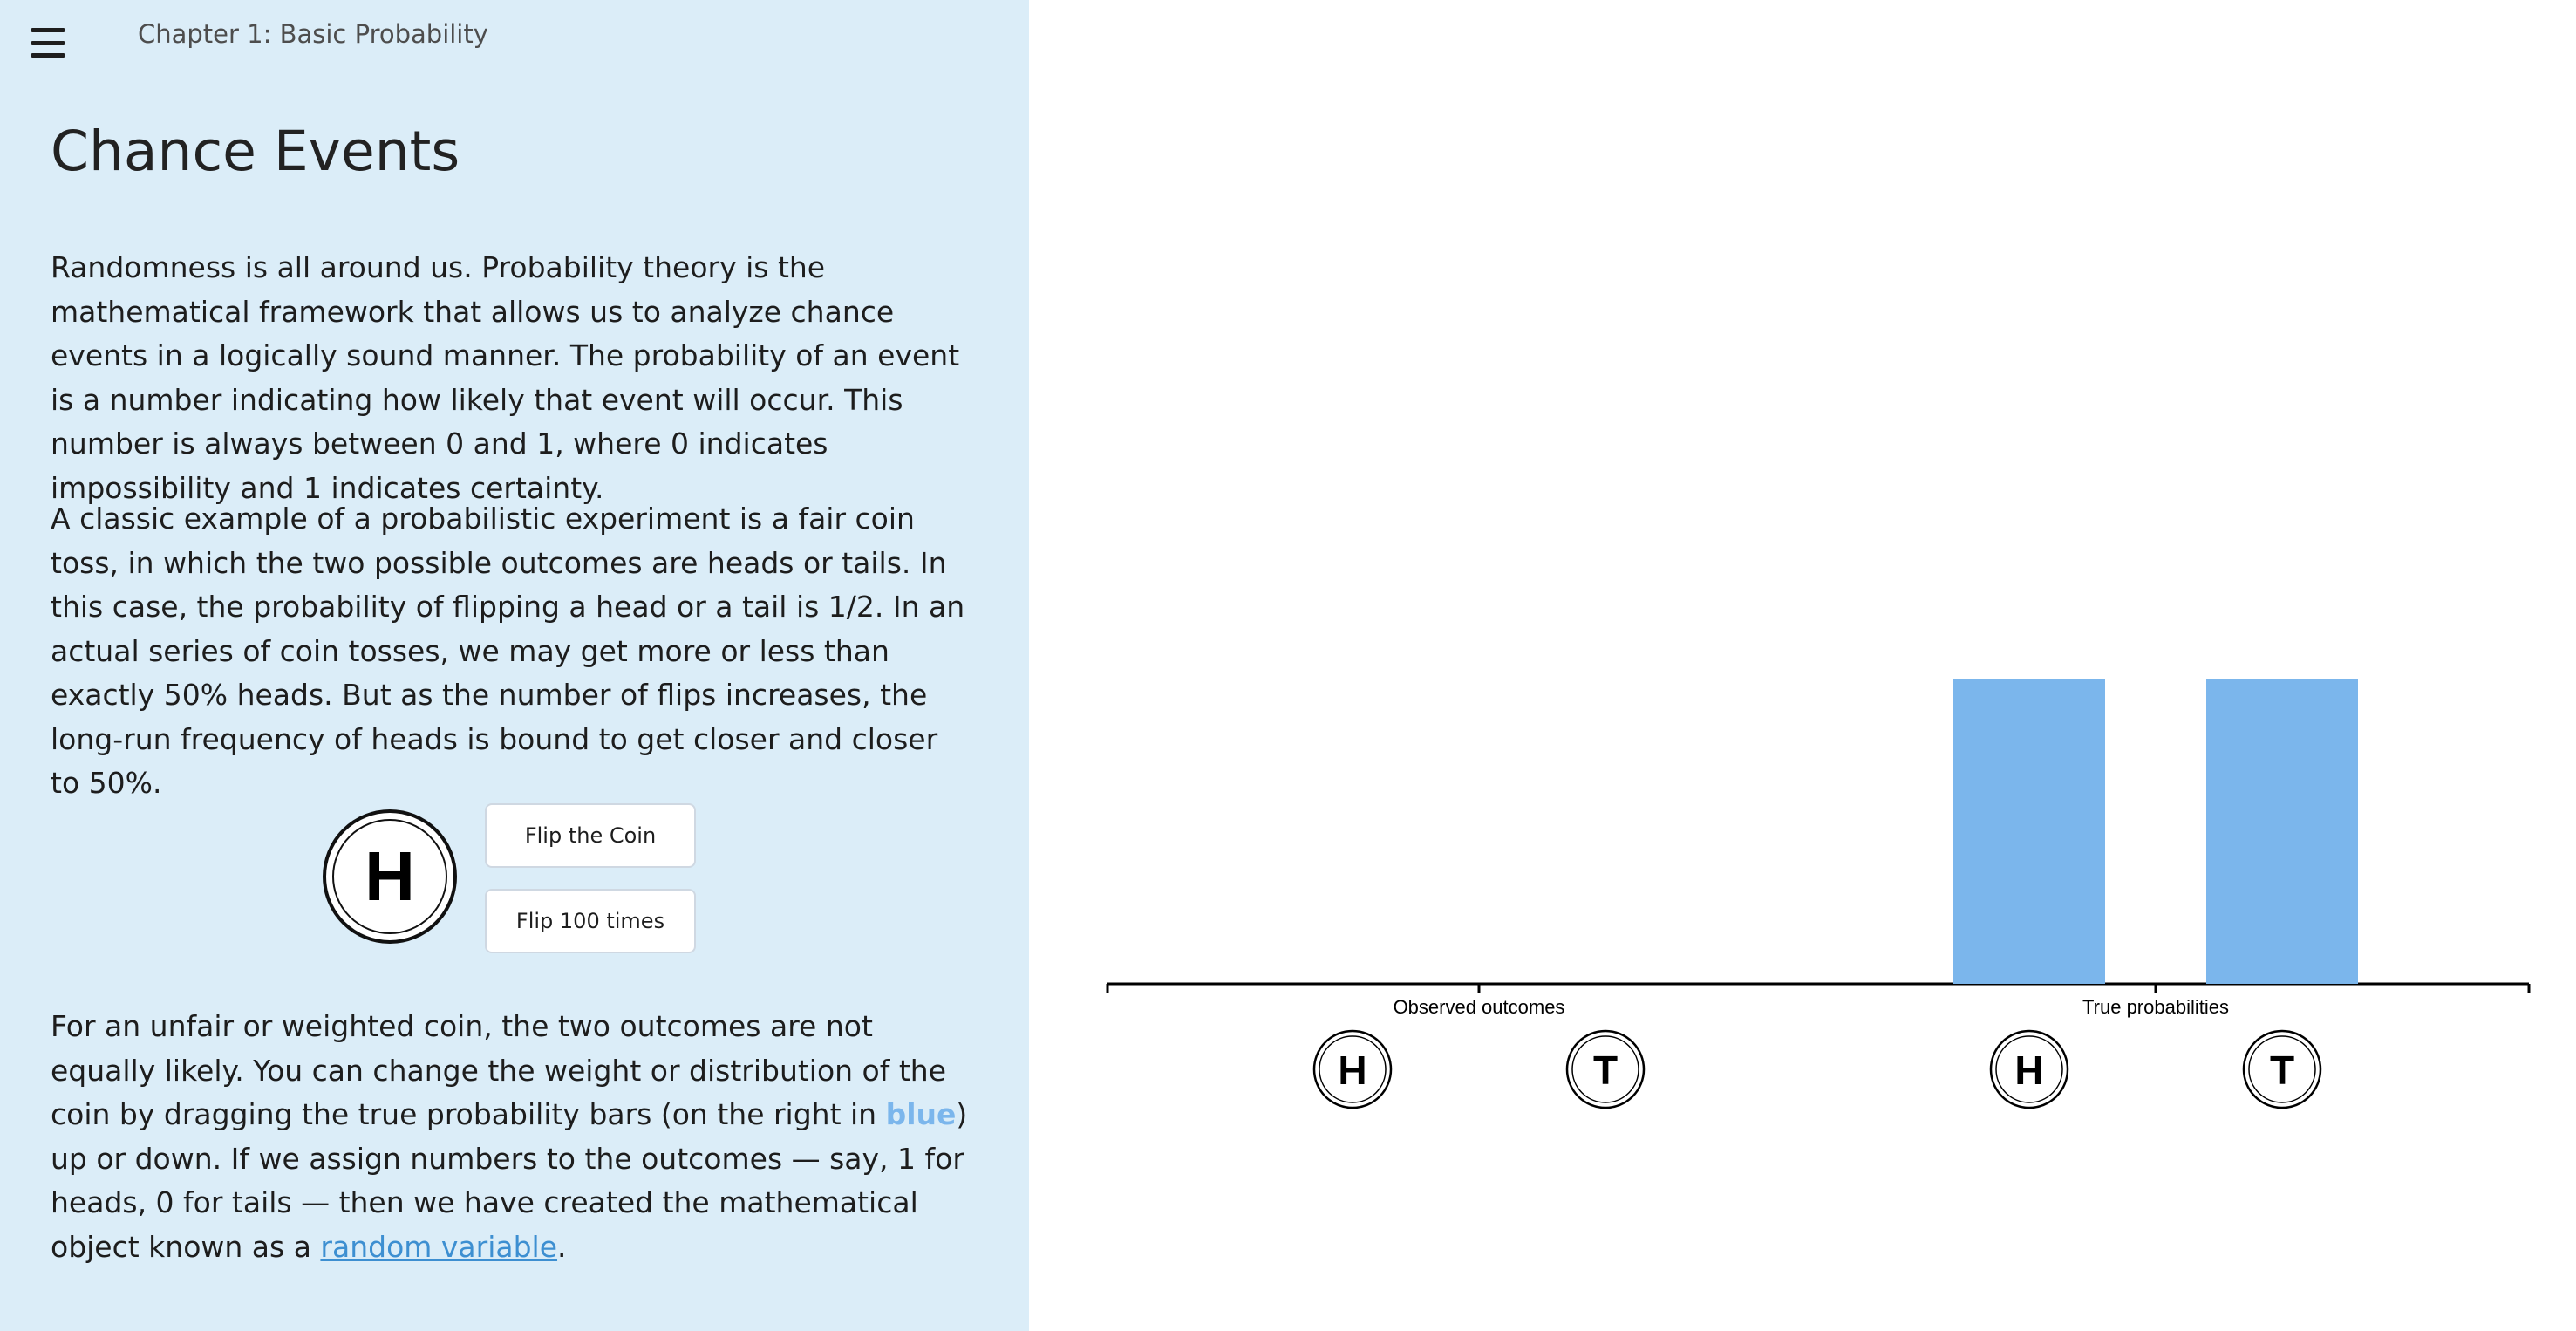 This screenshot has height=1331, width=2576. I want to click on page-title: Chance Events, so click(256, 151).